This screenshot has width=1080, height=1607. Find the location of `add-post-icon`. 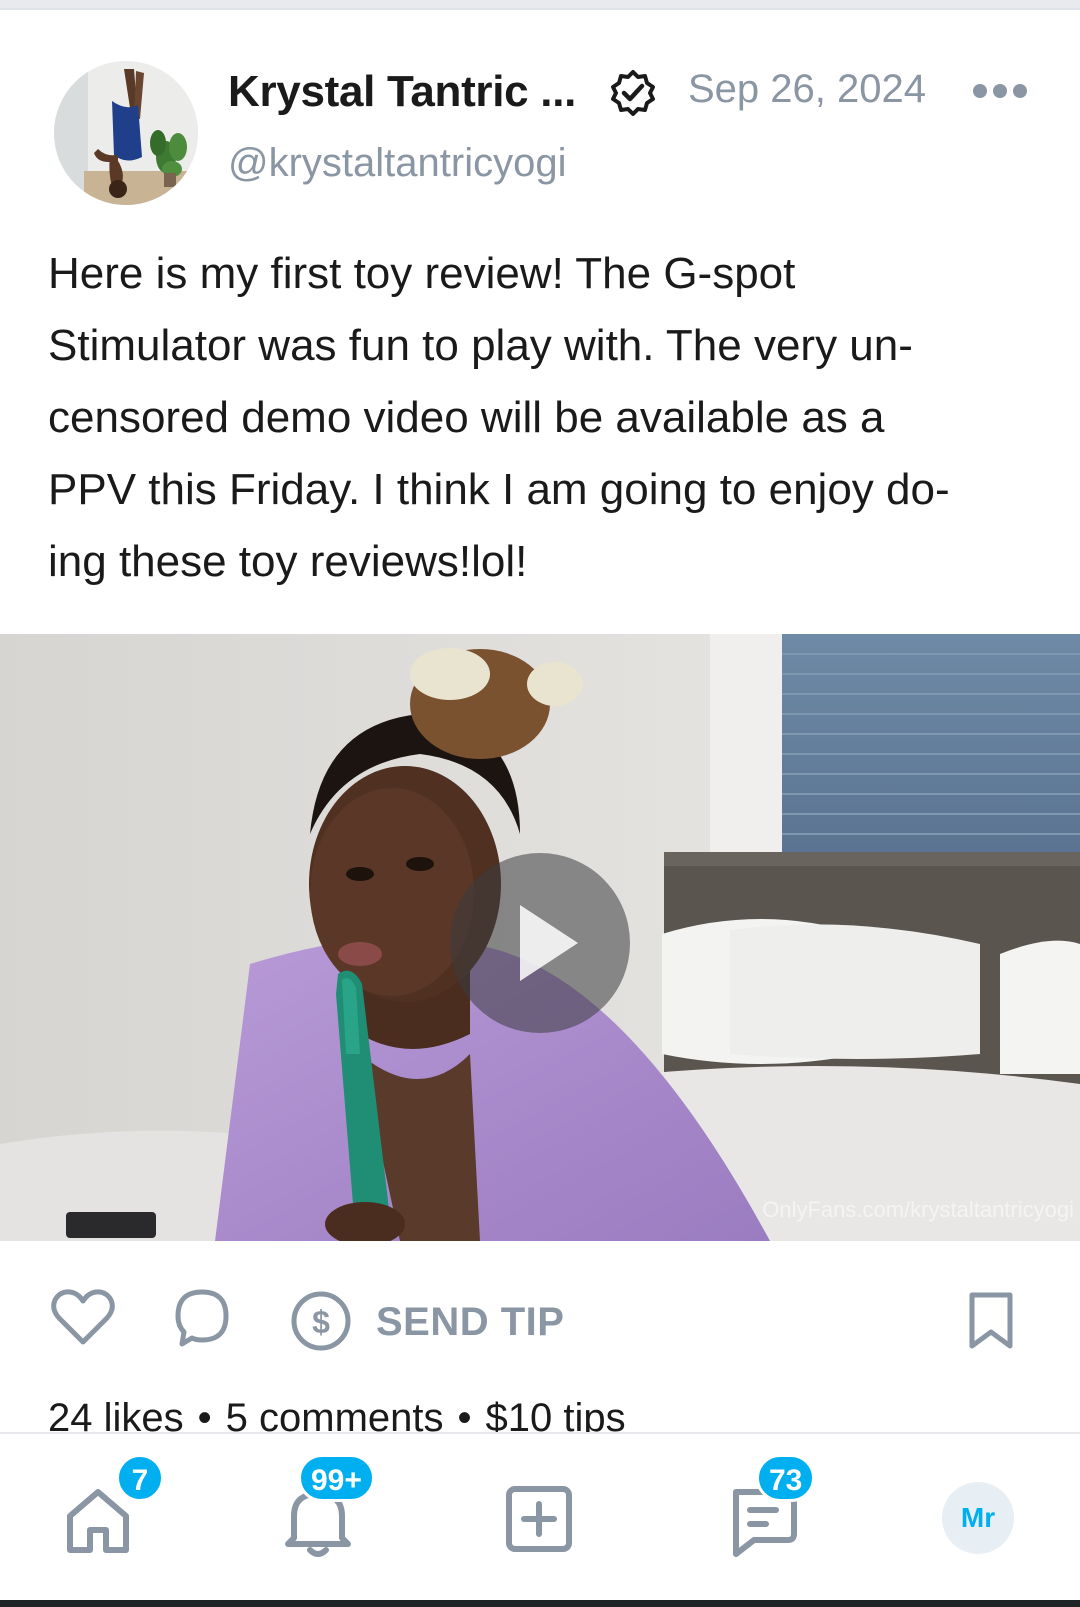

add-post-icon is located at coordinates (539, 1519).